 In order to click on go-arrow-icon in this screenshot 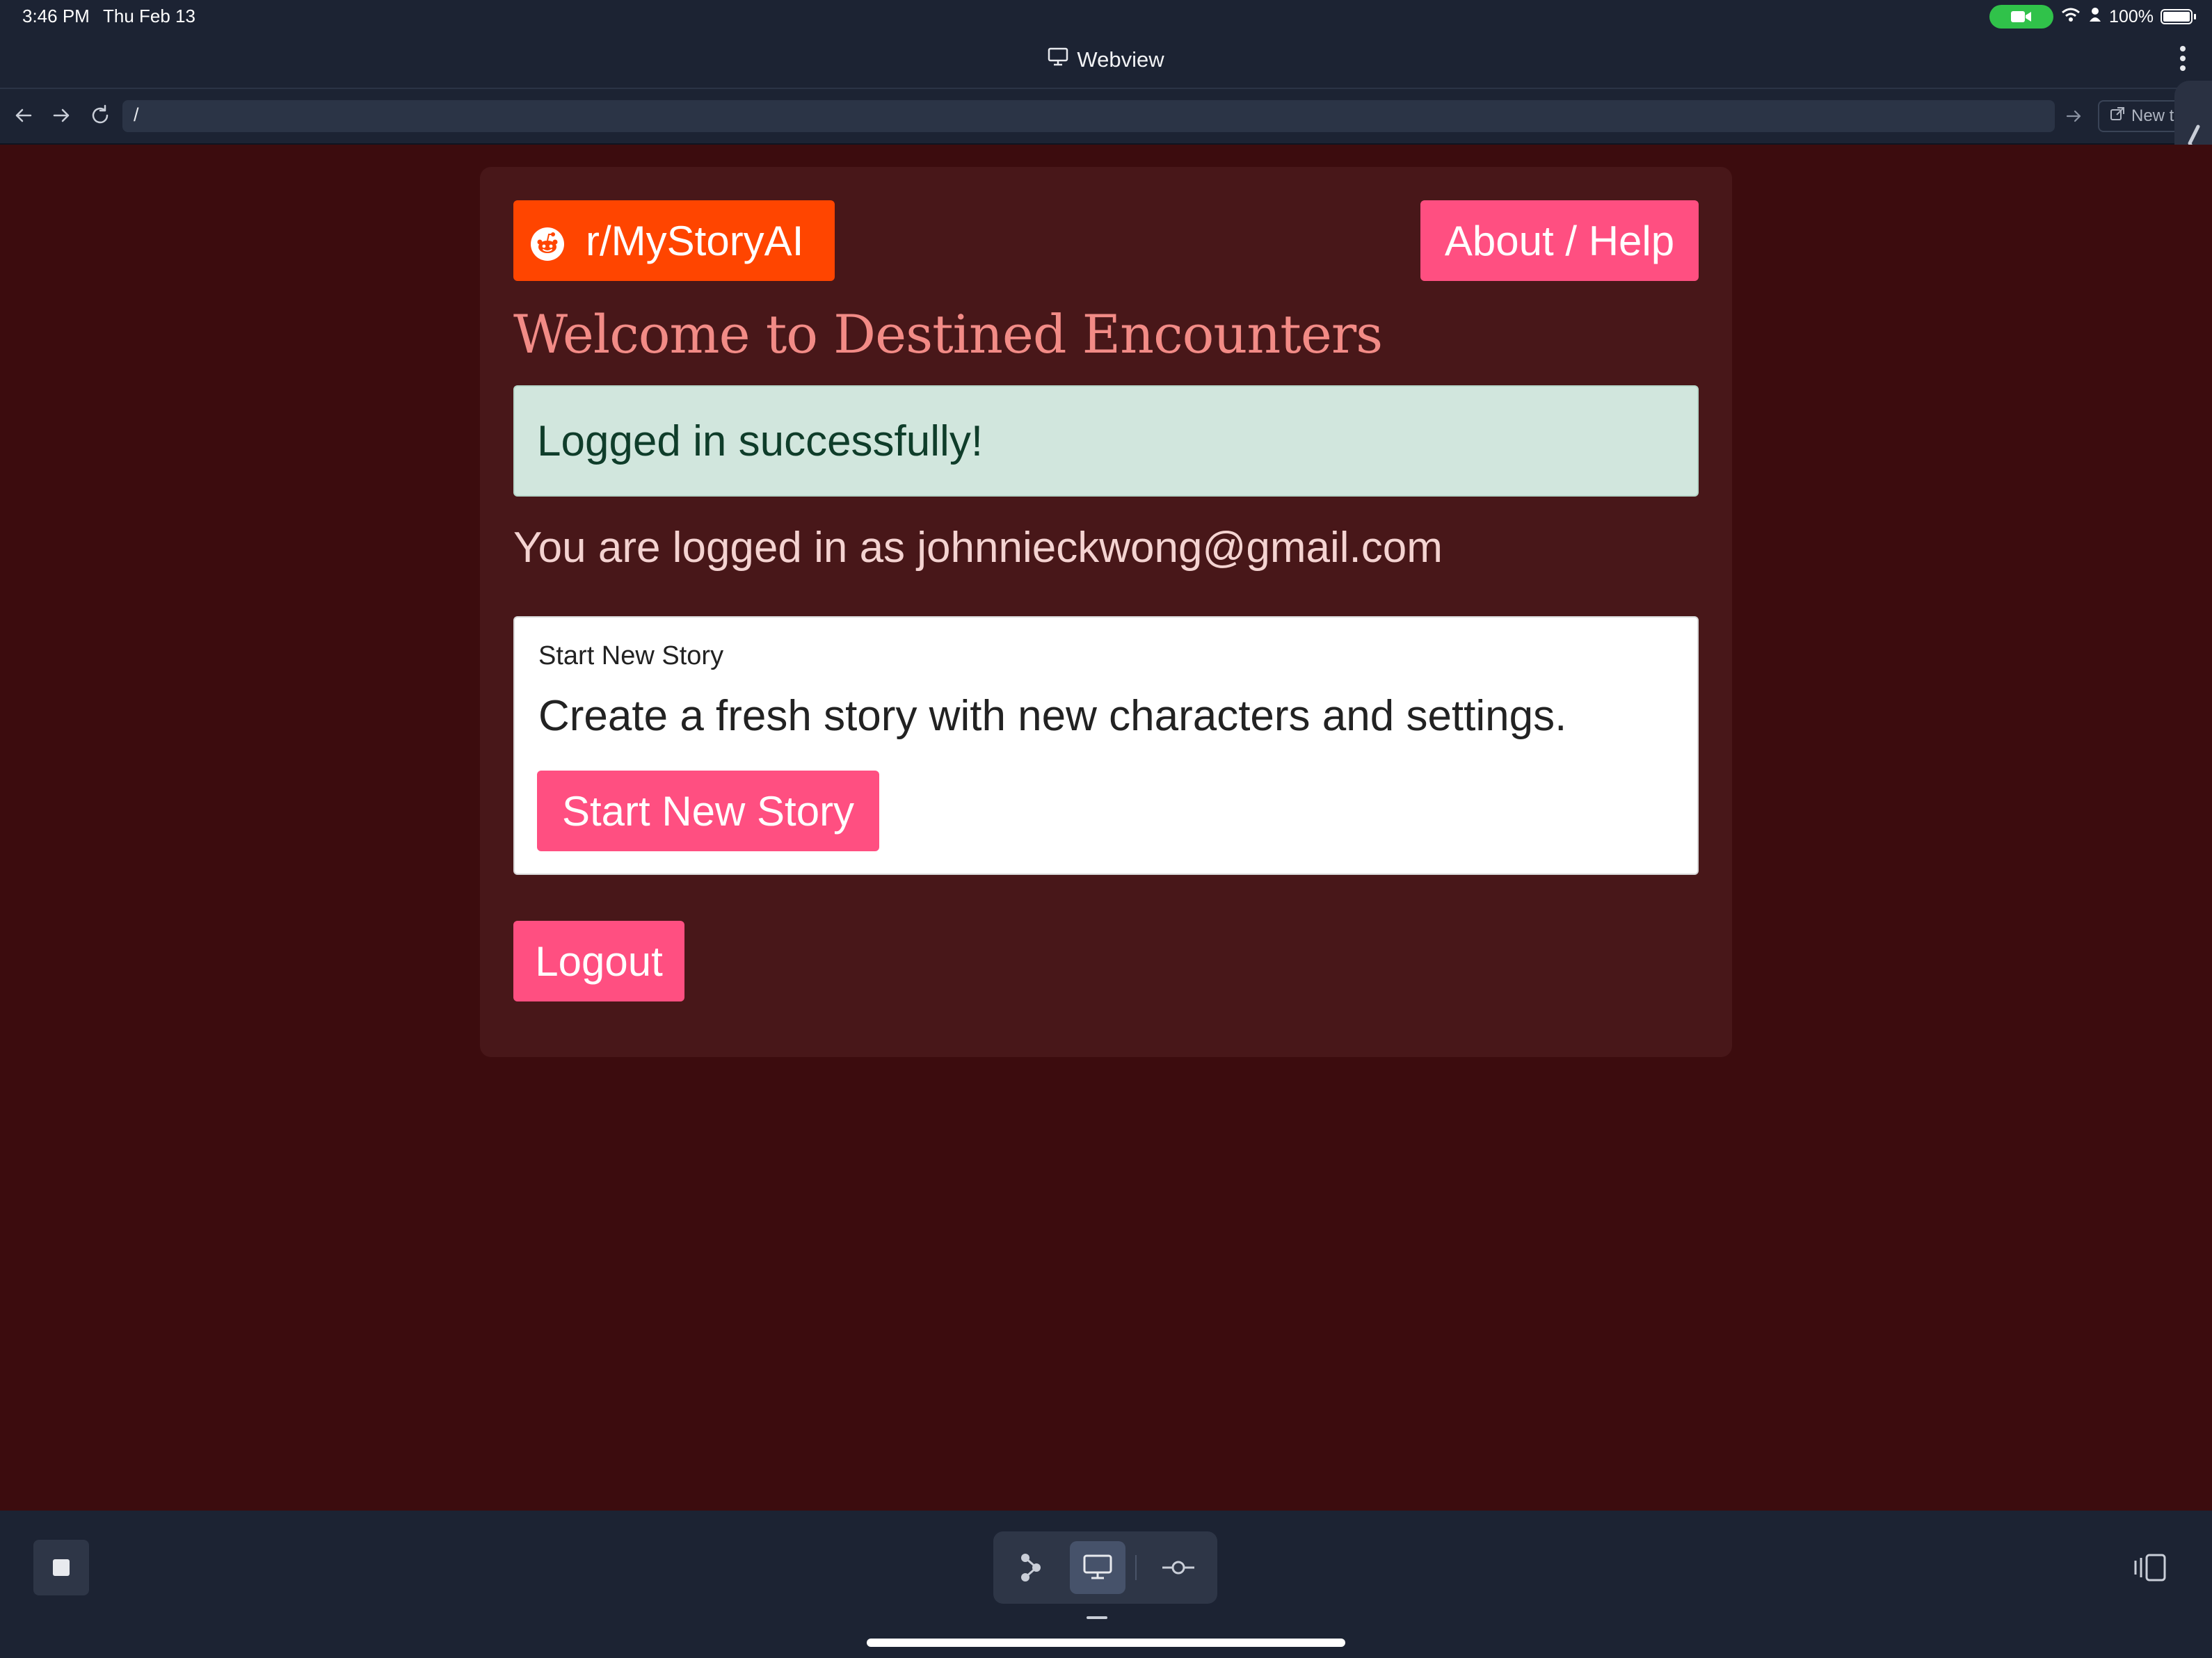, I will do `click(2073, 116)`.